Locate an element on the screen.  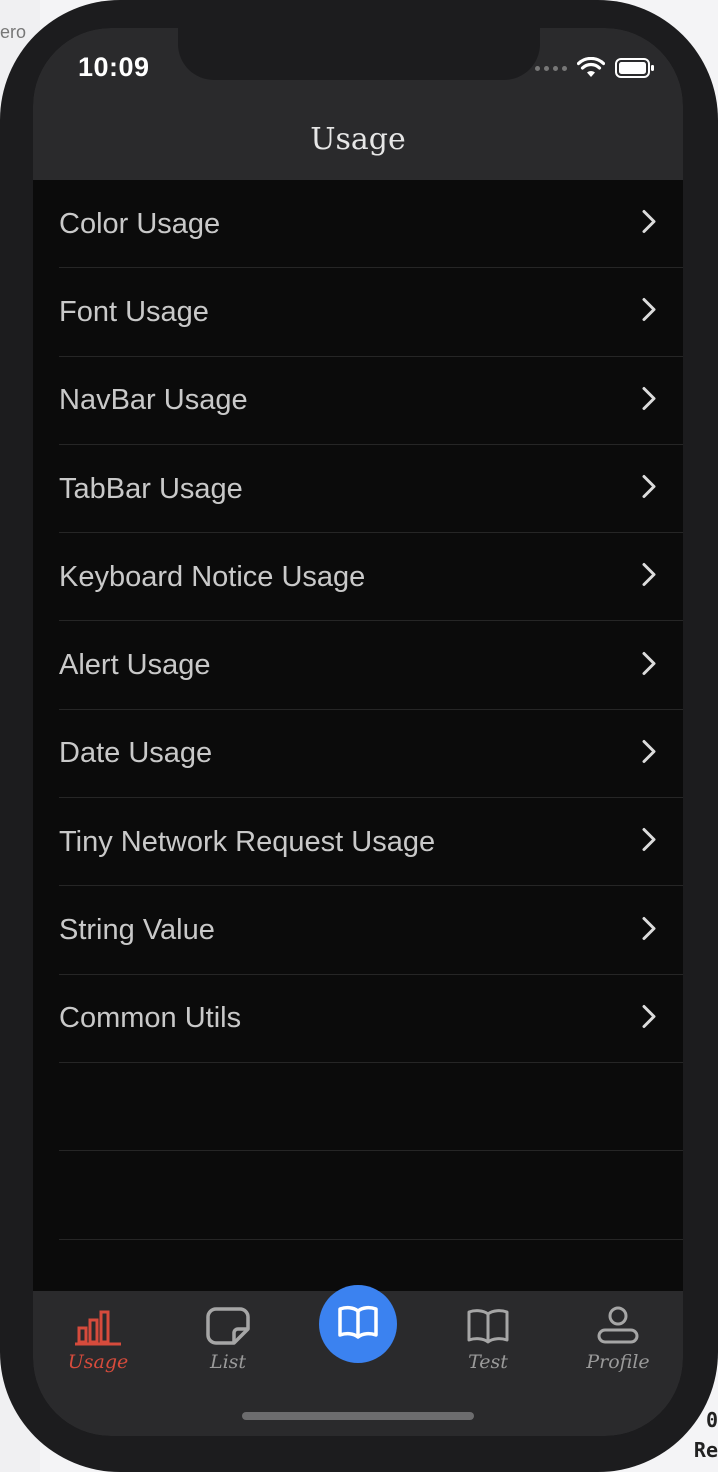
list-item: NavBar Usage is located at coordinates (358, 401).